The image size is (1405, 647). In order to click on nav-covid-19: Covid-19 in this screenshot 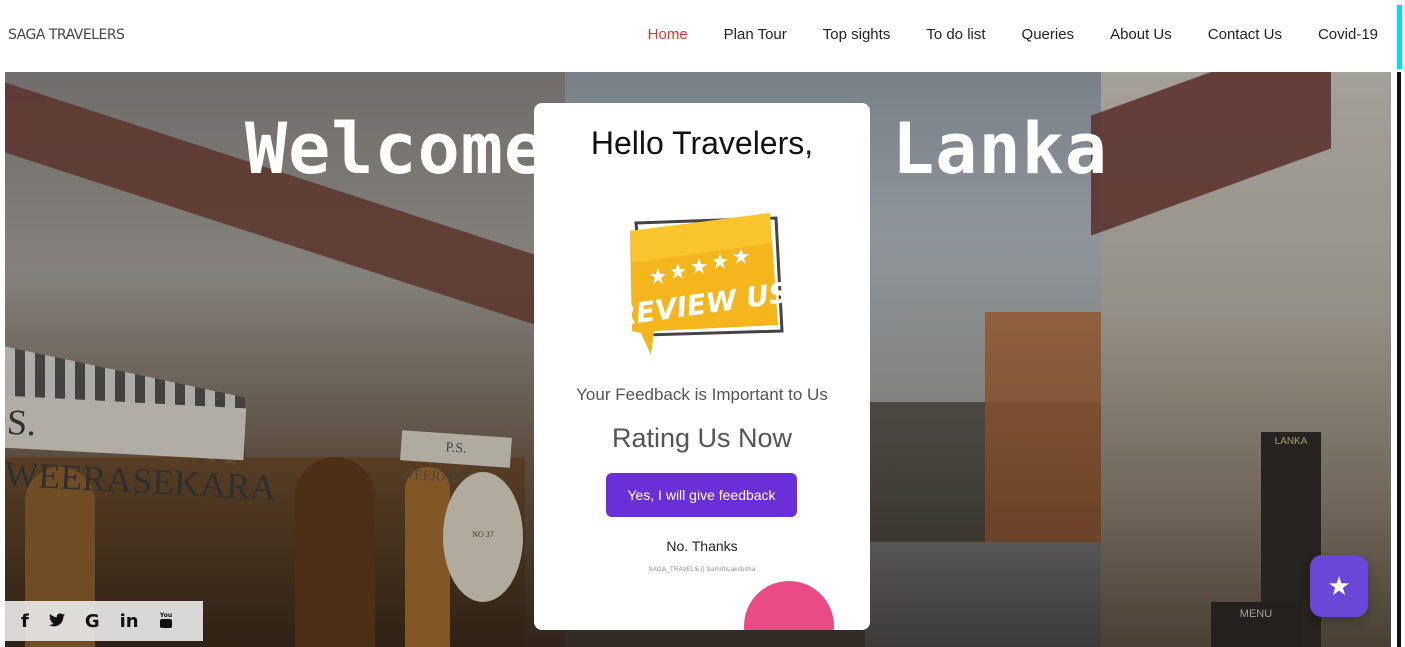, I will do `click(1348, 34)`.